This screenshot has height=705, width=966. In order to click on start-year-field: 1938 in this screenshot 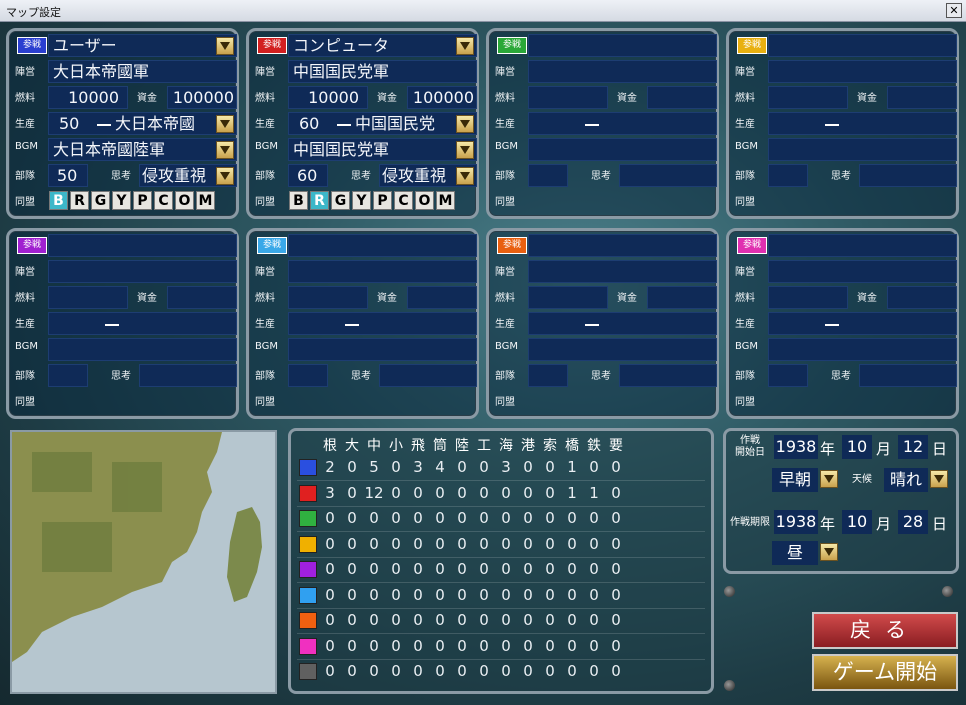, I will do `click(796, 447)`.